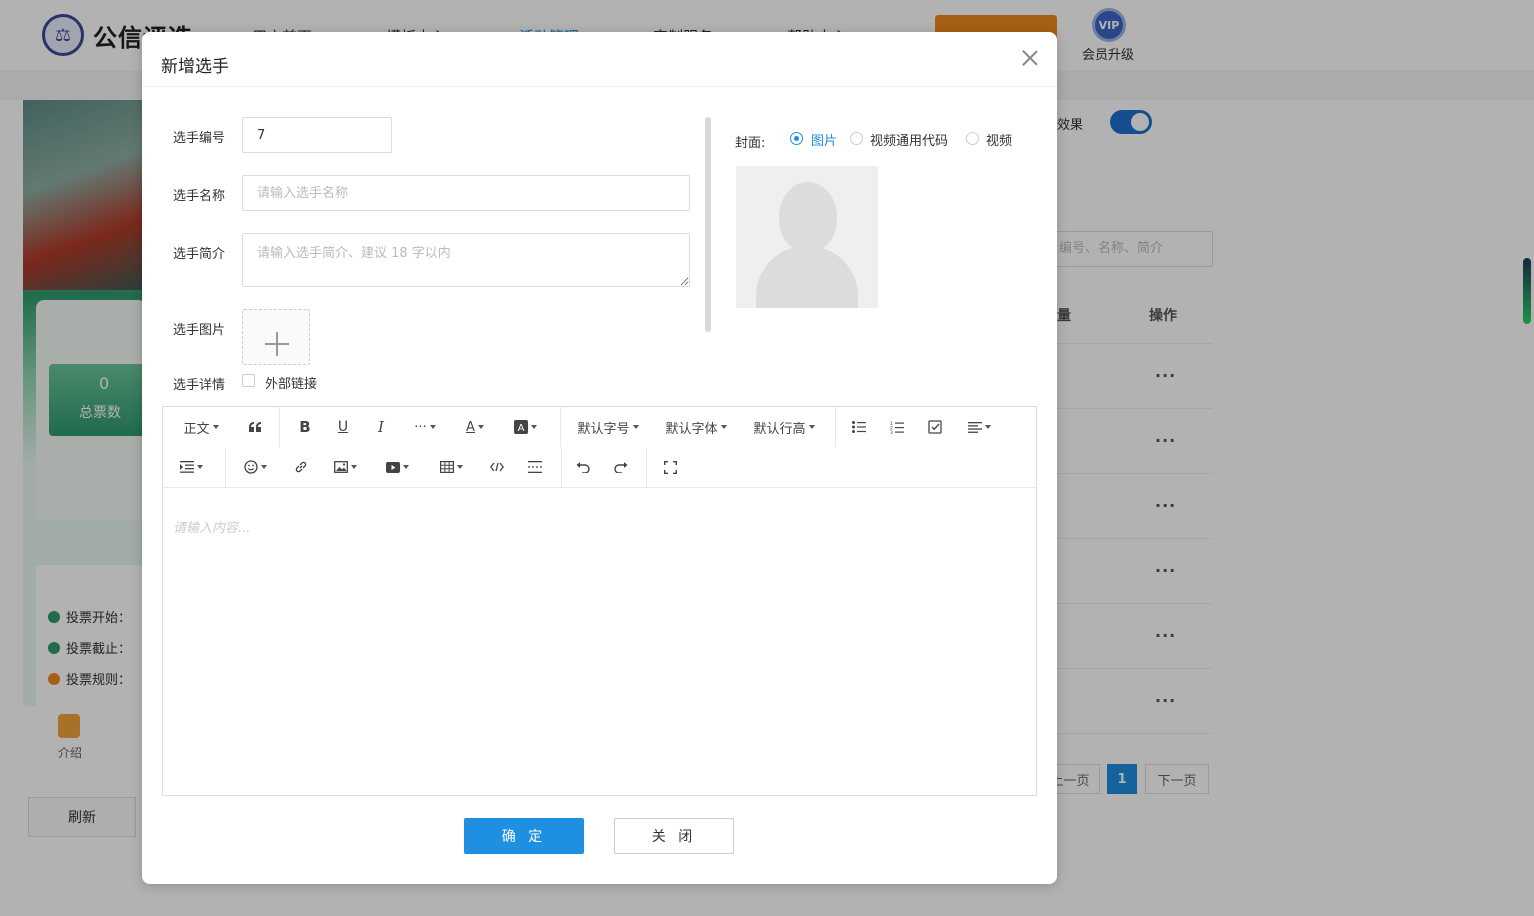  Describe the element at coordinates (291, 382) in the screenshot. I see `external-link-label: 外部链接` at that location.